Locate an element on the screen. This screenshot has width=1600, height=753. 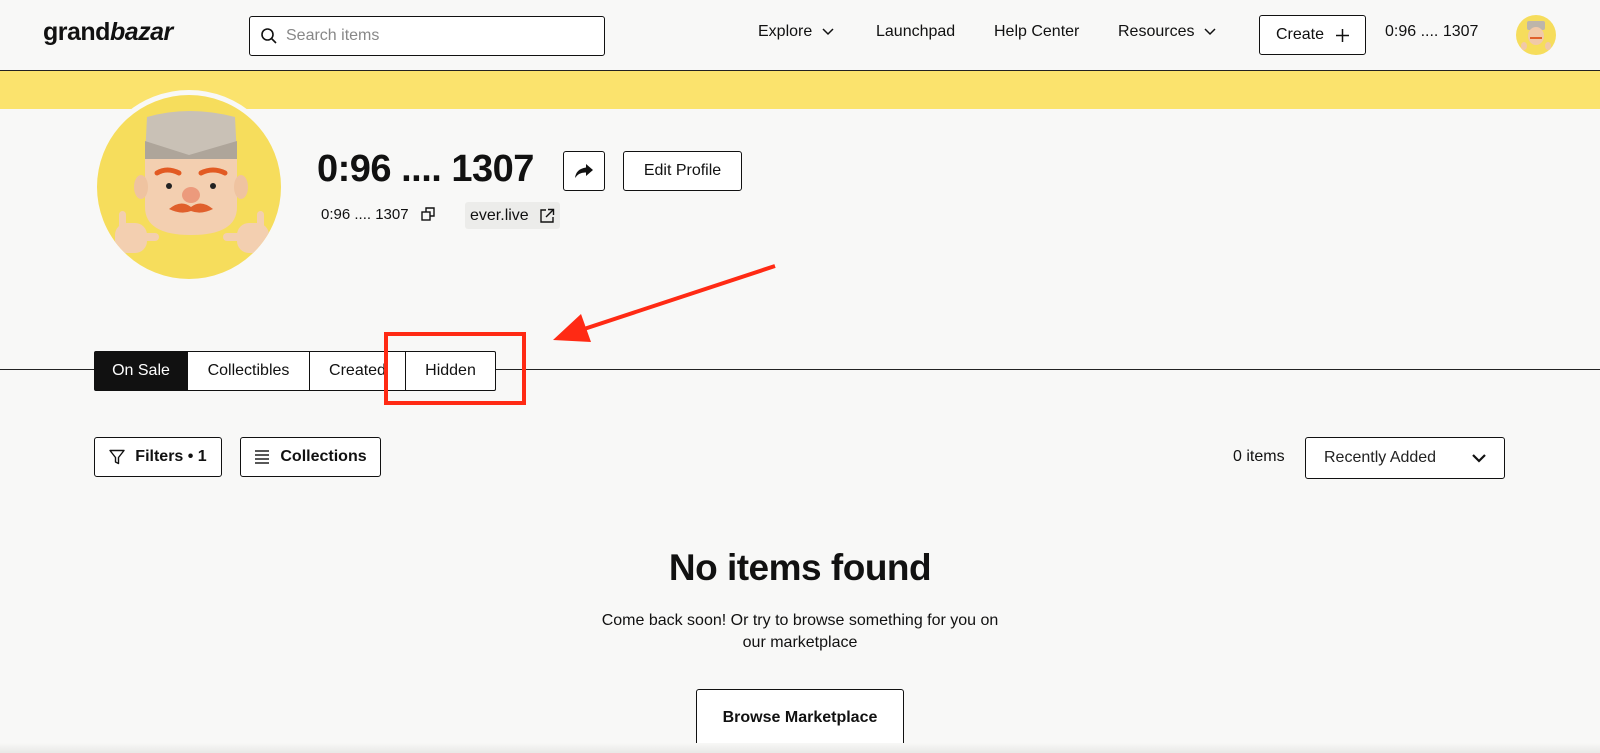
profile-name: 0:96 .... 1307 is located at coordinates (425, 169).